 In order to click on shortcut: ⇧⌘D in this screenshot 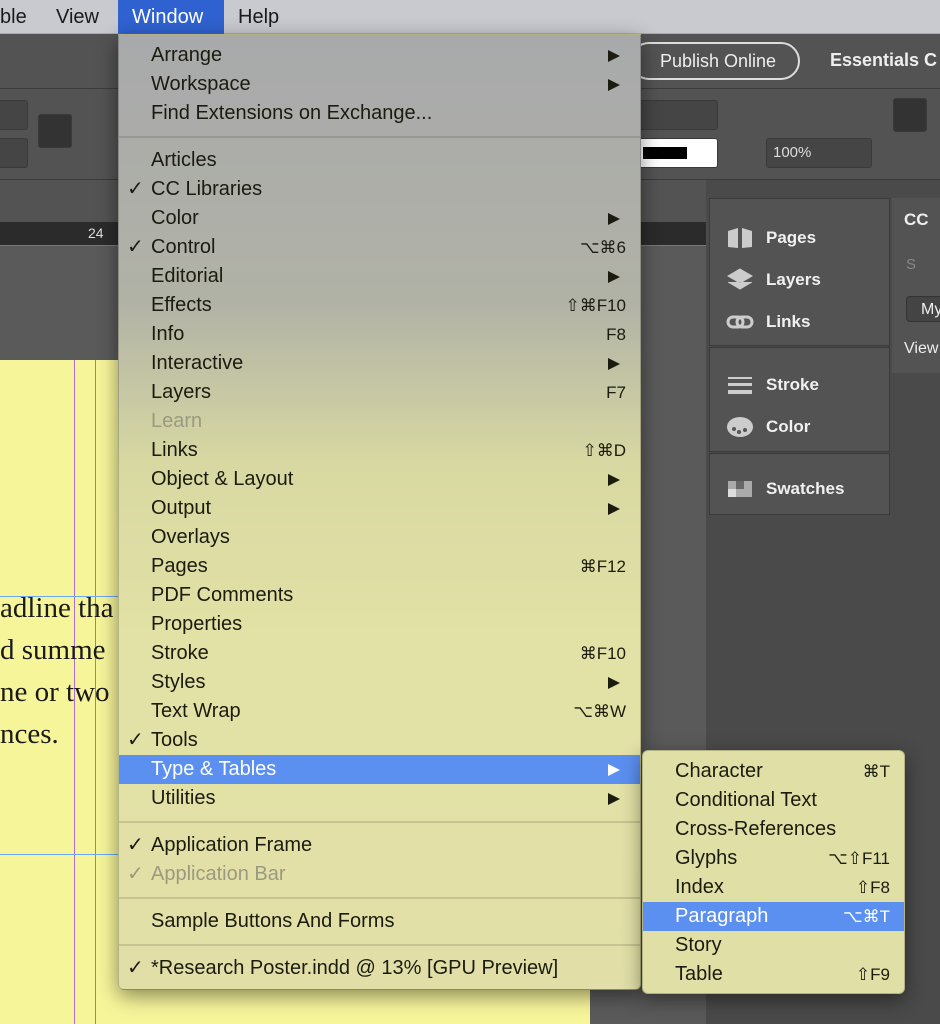, I will do `click(604, 450)`.